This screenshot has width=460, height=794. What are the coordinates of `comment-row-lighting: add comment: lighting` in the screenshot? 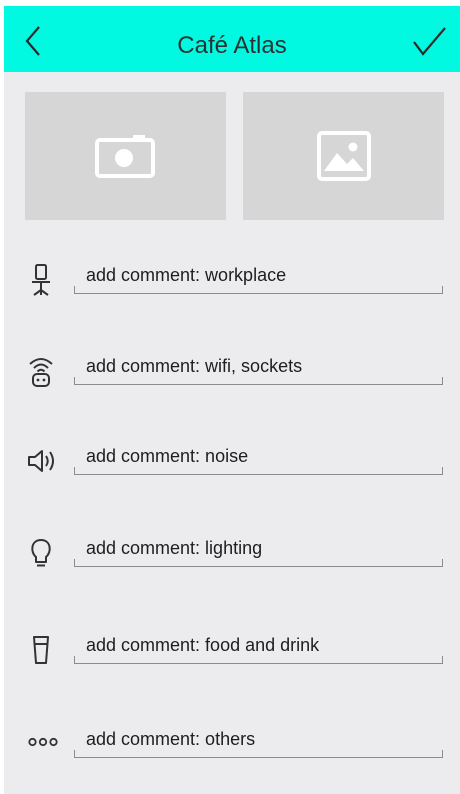 It's located at (232, 553).